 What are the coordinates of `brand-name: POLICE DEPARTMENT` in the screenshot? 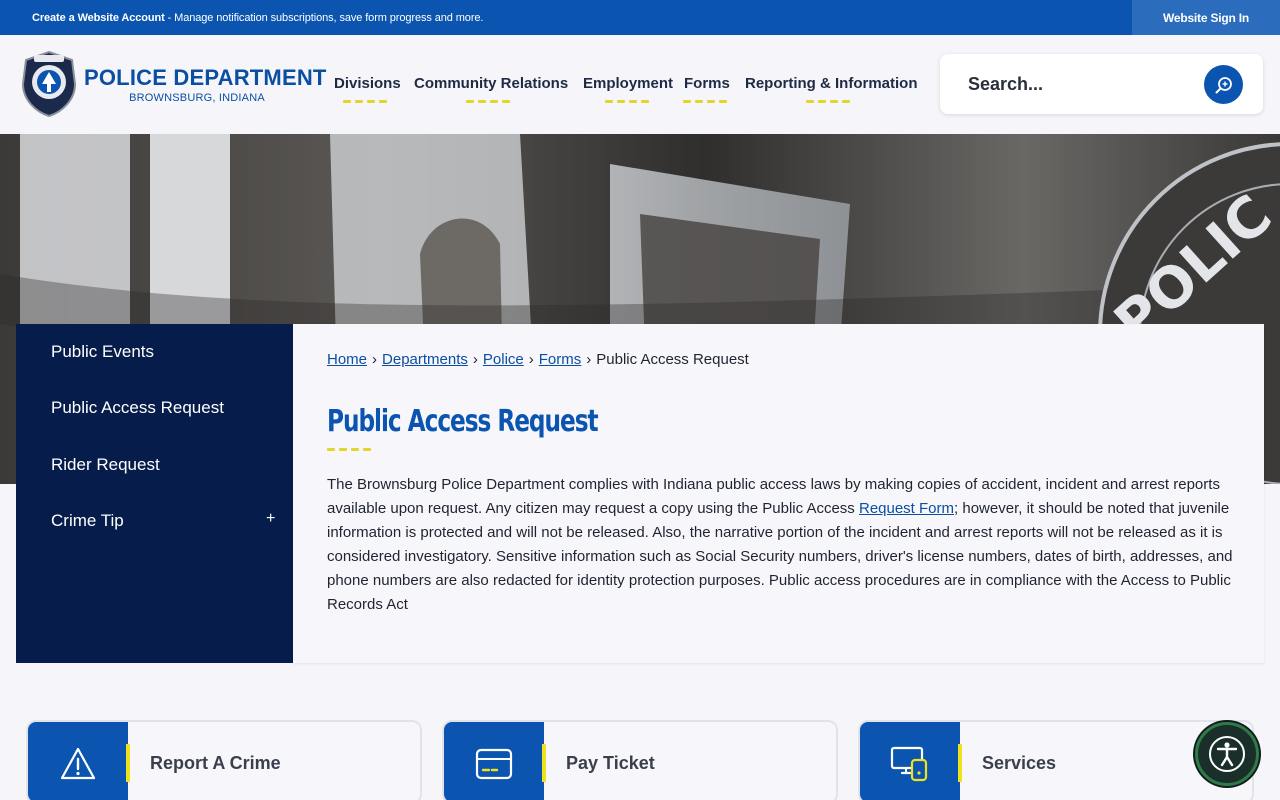 It's located at (205, 78).